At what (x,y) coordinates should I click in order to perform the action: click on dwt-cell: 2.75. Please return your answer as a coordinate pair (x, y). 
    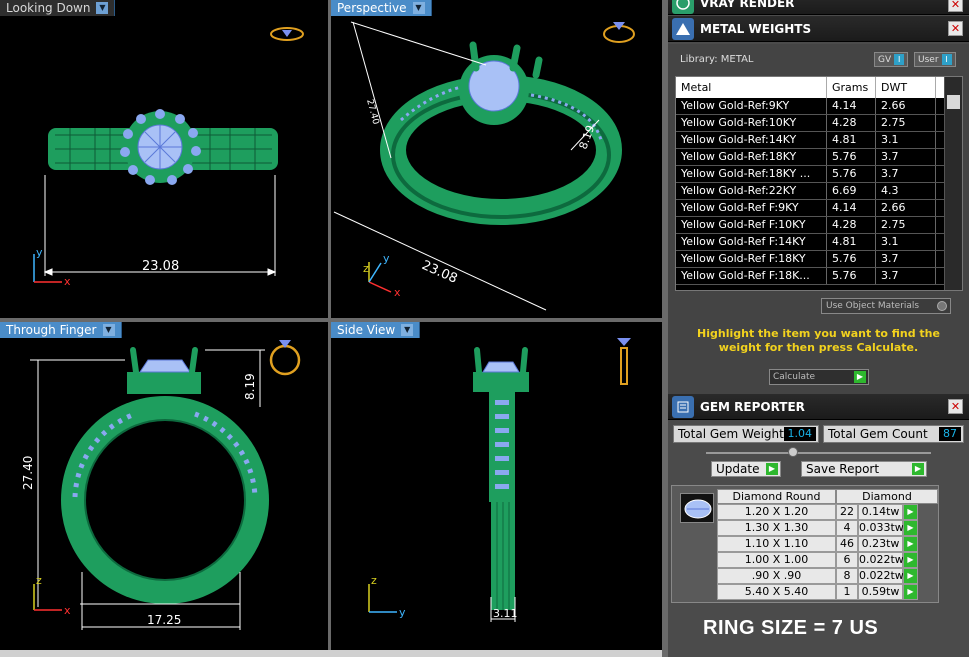
    Looking at the image, I should click on (906, 225).